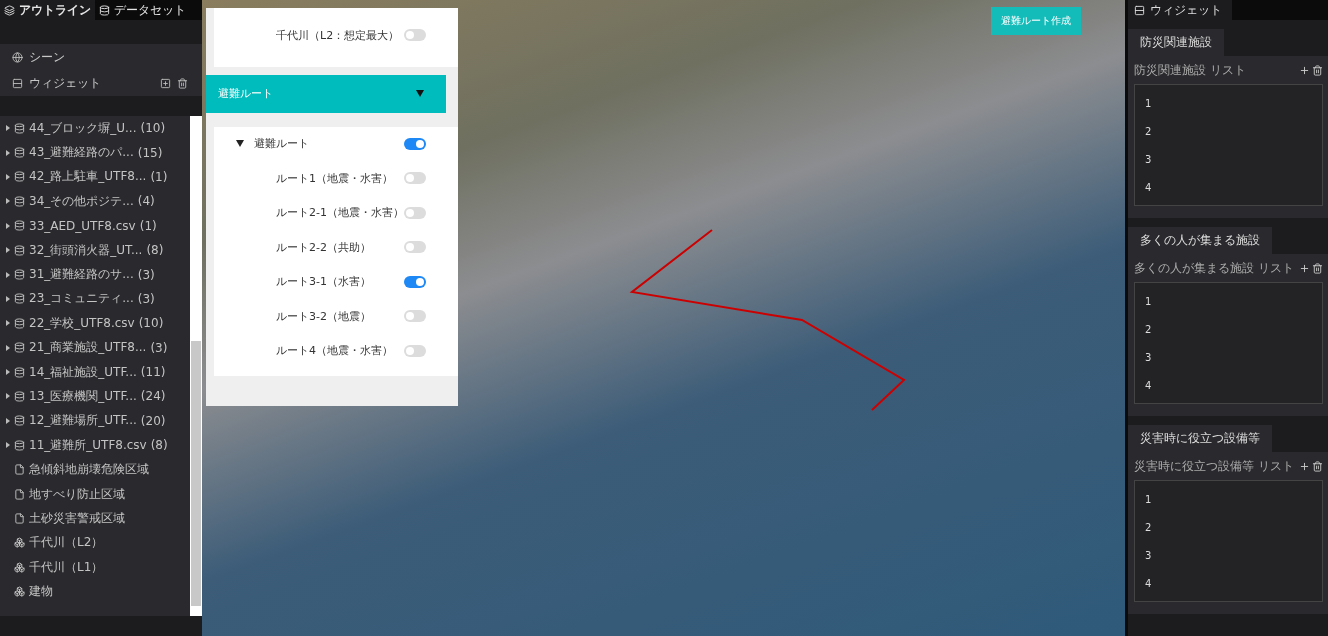 This screenshot has width=1328, height=636. I want to click on layer-label: ルート2-2（共助）, so click(323, 247).